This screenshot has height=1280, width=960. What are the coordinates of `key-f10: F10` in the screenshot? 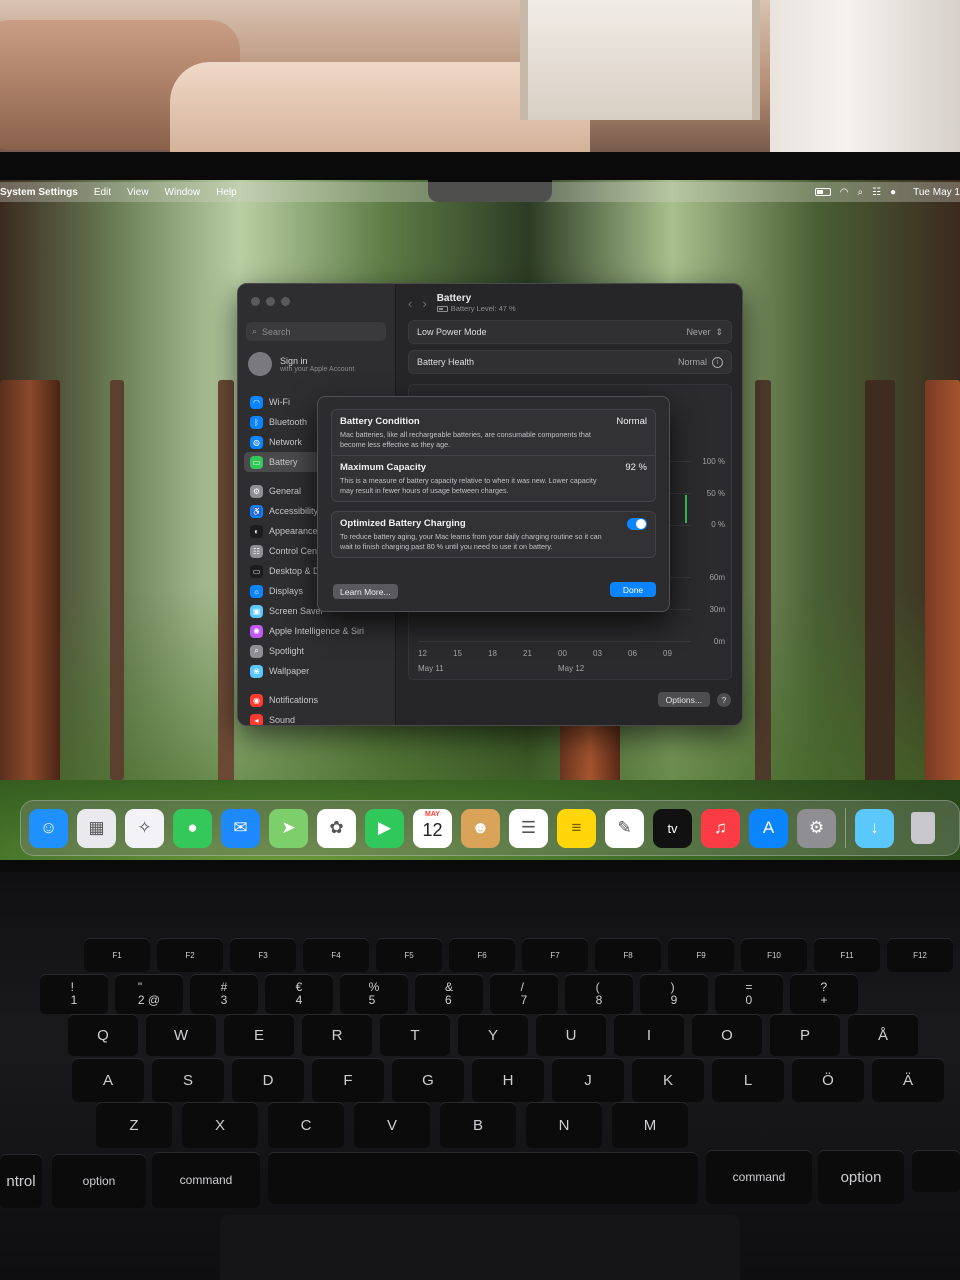 It's located at (774, 955).